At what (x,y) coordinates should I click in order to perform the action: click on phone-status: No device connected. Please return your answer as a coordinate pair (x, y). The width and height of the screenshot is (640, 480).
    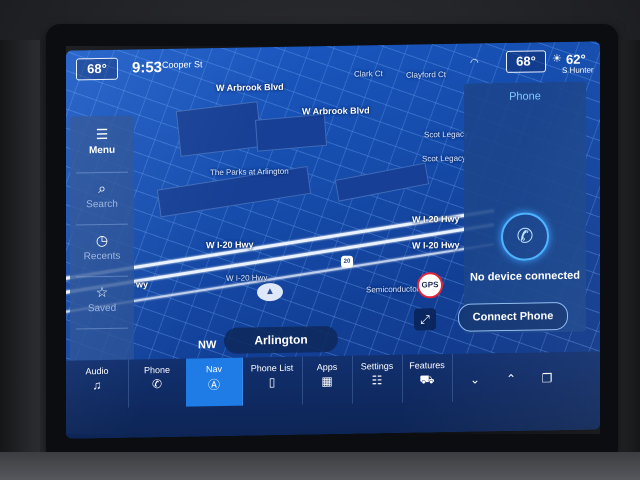
    Looking at the image, I should click on (525, 276).